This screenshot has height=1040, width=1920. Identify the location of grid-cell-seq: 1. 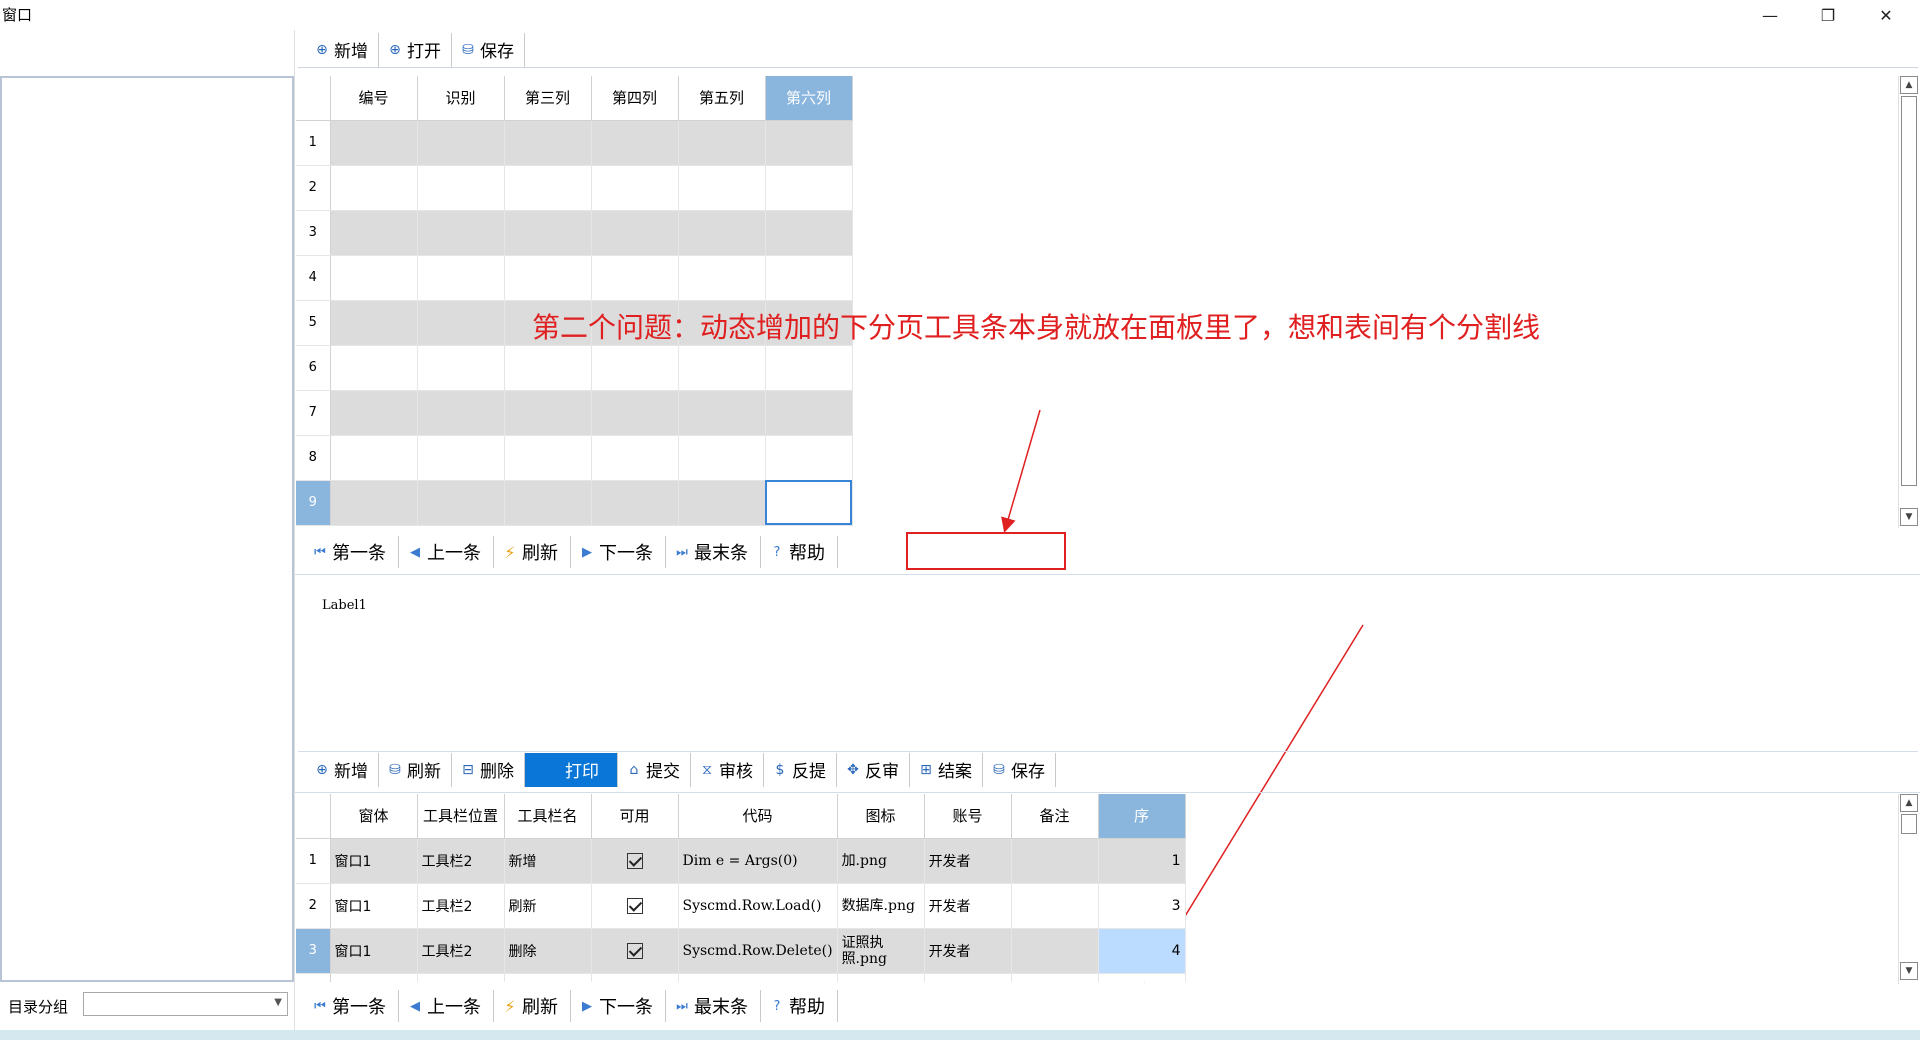
(1142, 861).